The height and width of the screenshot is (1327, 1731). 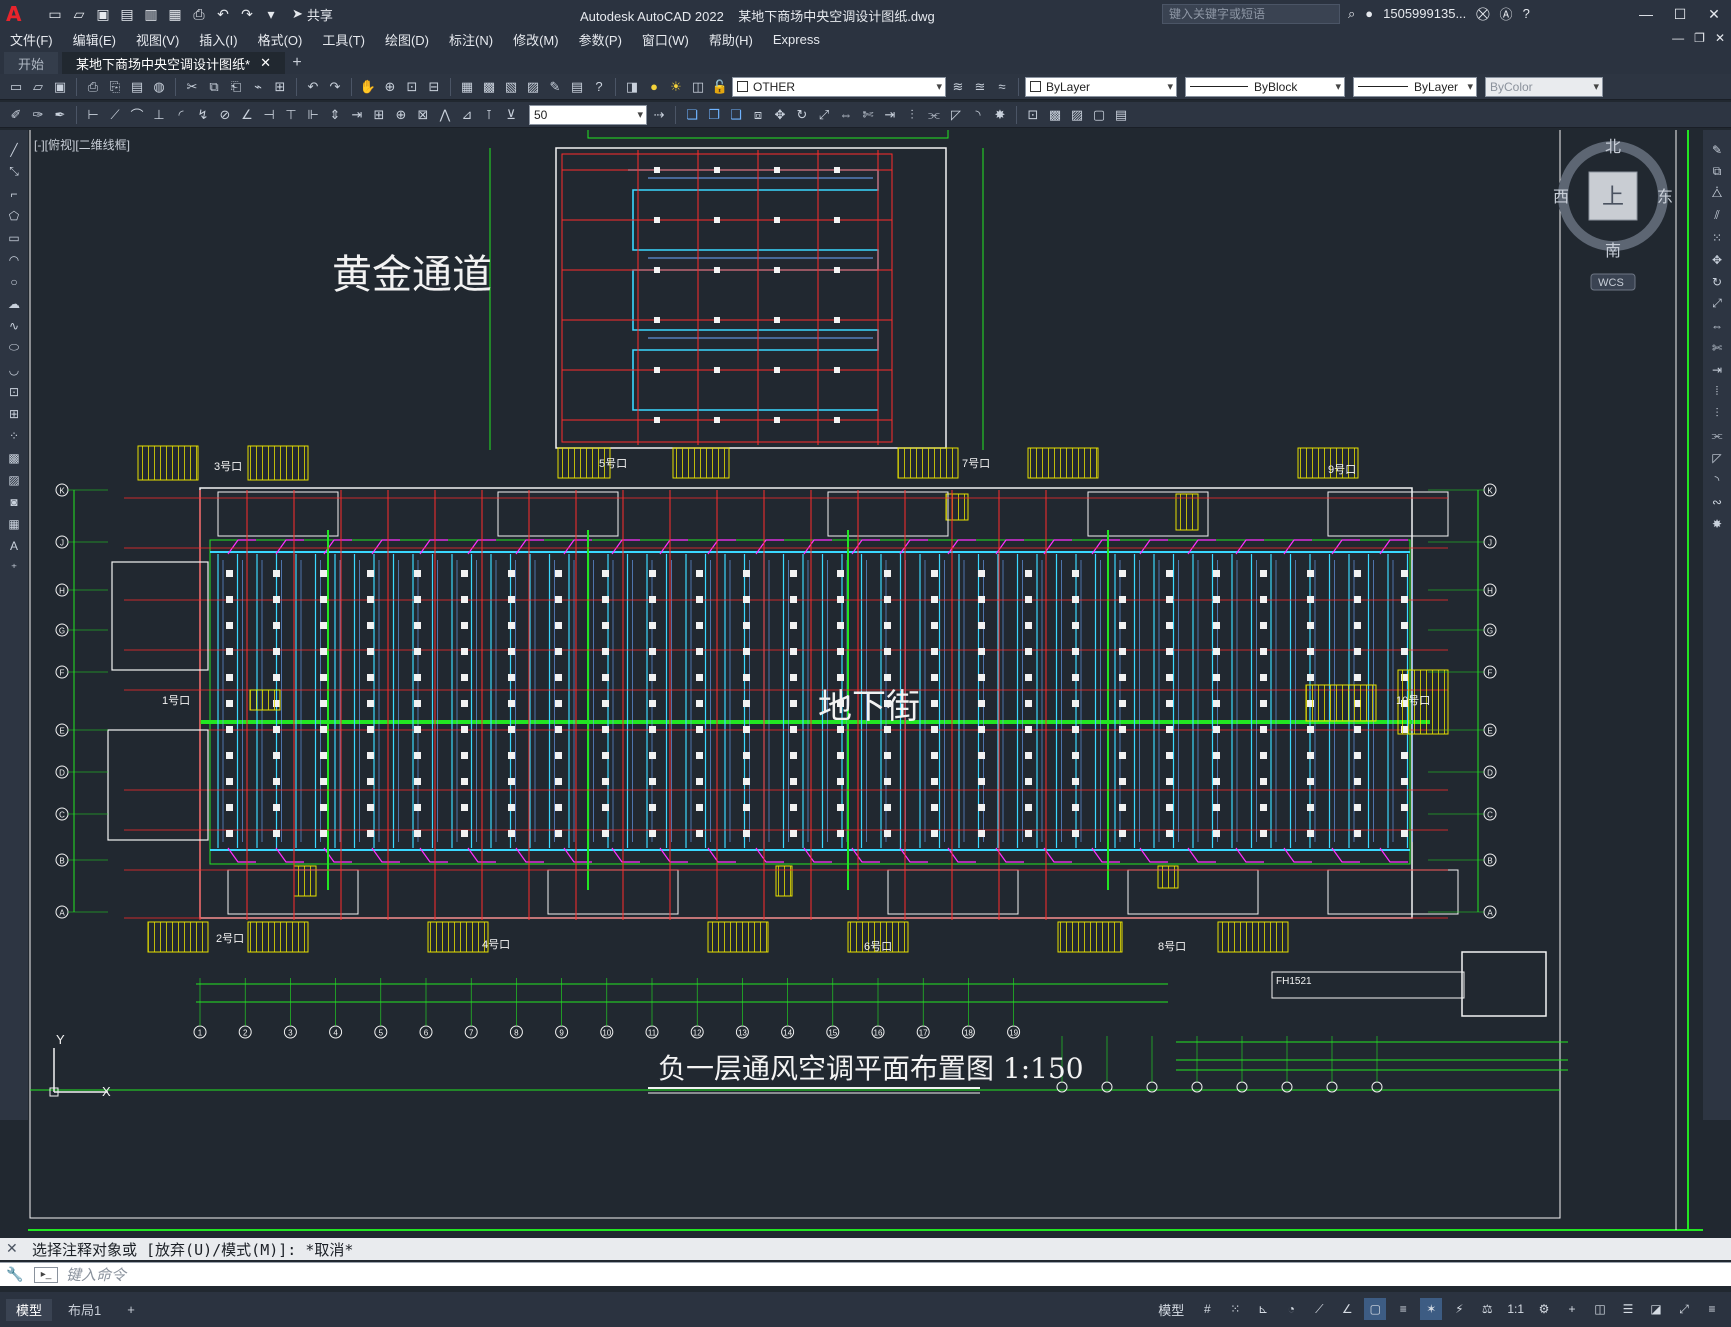 What do you see at coordinates (980, 87) in the screenshot?
I see `layer-previous-icon: ≊` at bounding box center [980, 87].